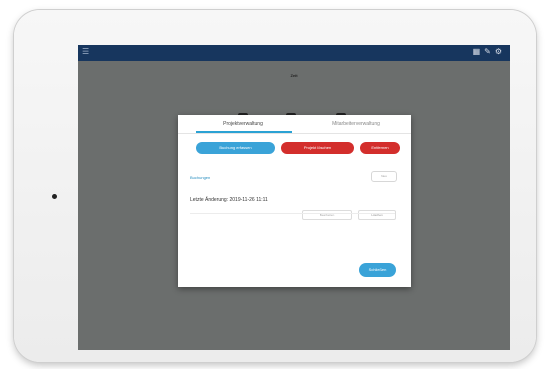 The width and height of the screenshot is (551, 369). Describe the element at coordinates (380, 148) in the screenshot. I see `remove-button: Entfernen` at that location.